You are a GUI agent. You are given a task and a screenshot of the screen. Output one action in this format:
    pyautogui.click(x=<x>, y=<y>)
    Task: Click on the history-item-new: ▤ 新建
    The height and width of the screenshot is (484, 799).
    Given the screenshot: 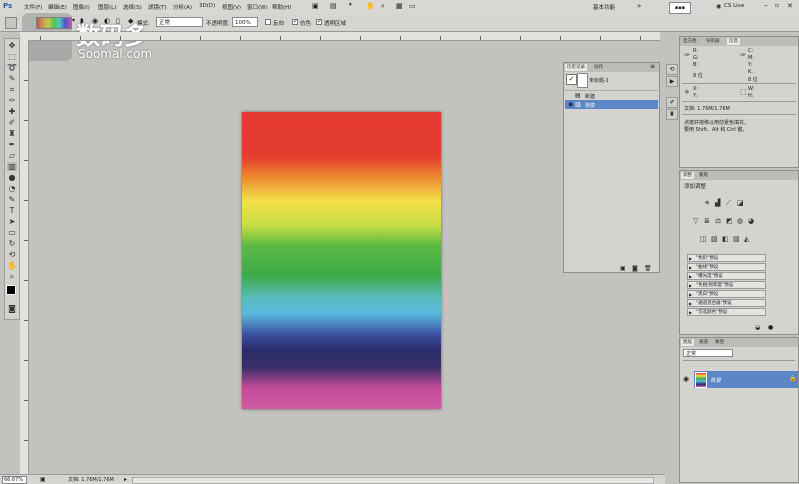 What is the action you would take?
    pyautogui.click(x=611, y=95)
    